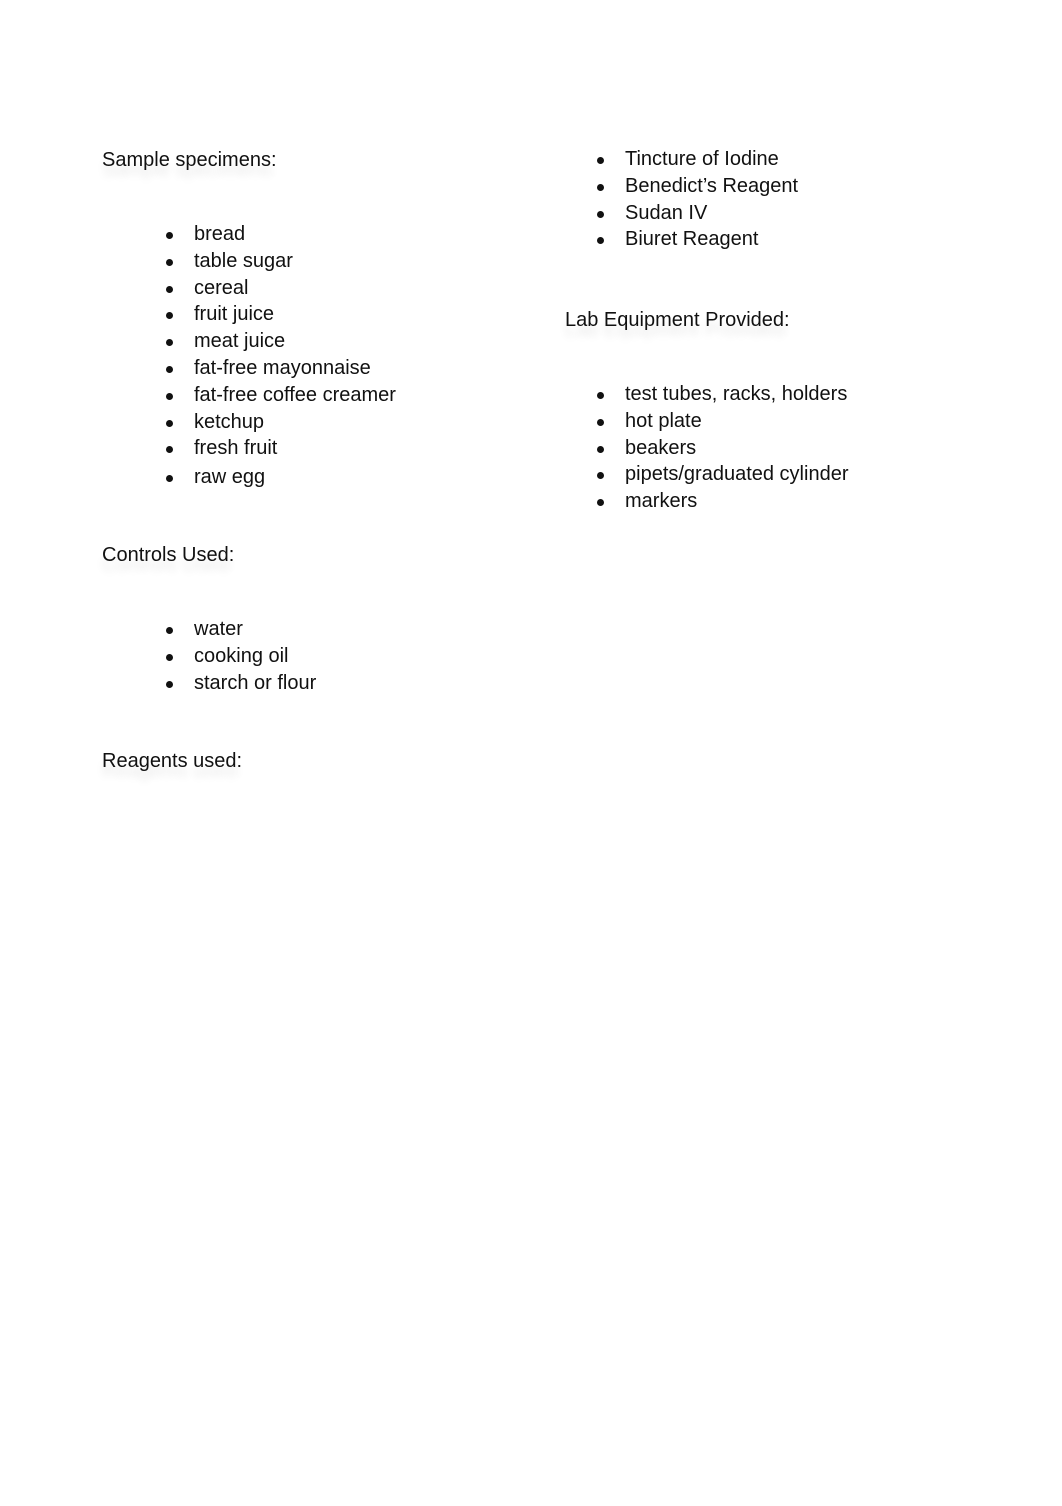  What do you see at coordinates (736, 394) in the screenshot?
I see `list-item-text: test tubes, racks, holders` at bounding box center [736, 394].